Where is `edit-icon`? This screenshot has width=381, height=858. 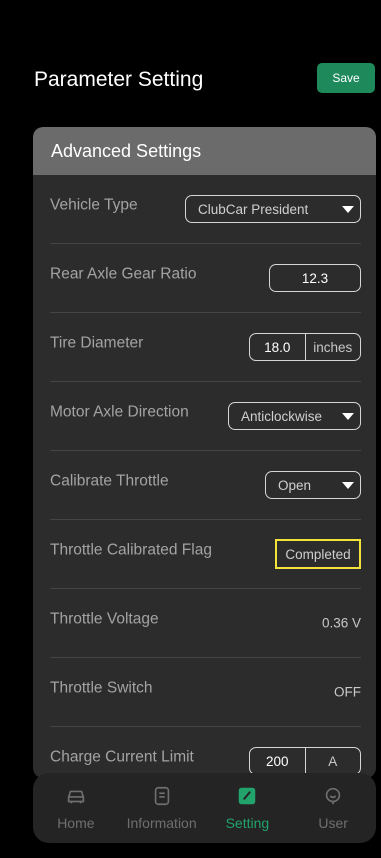
edit-icon is located at coordinates (247, 796).